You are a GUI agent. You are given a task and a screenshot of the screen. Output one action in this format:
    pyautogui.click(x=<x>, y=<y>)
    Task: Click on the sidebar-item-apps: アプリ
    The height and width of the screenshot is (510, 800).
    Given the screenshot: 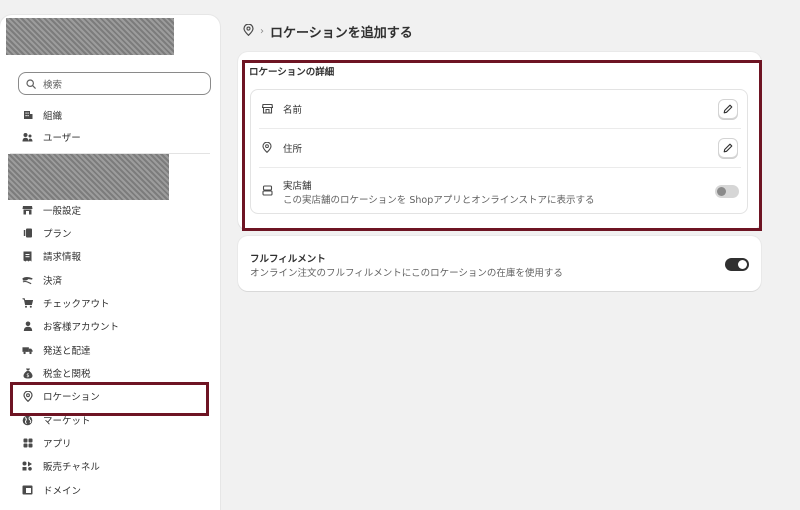 What is the action you would take?
    pyautogui.click(x=47, y=443)
    